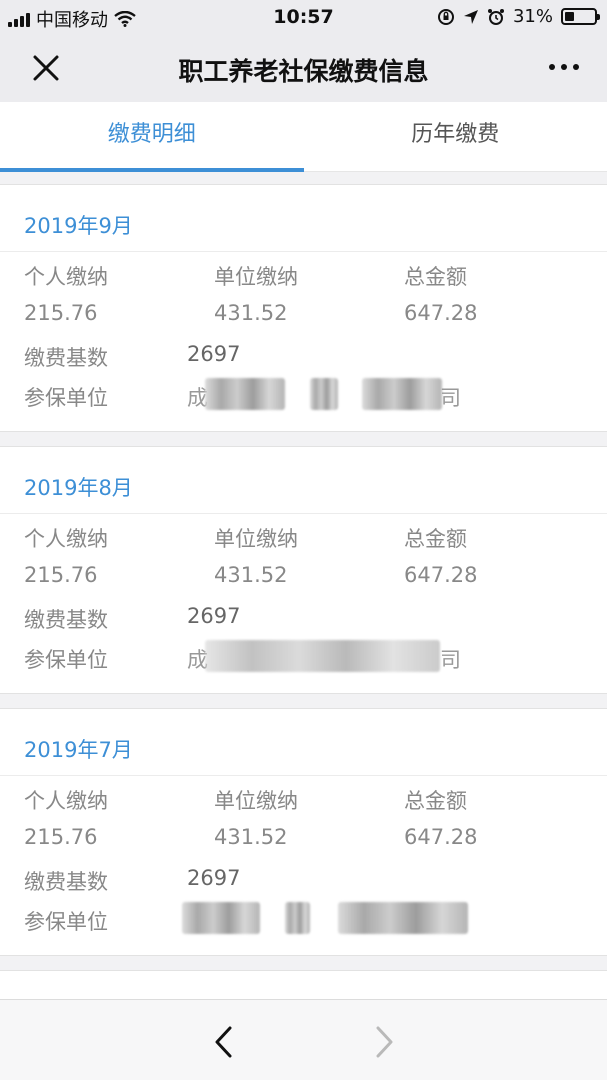 The width and height of the screenshot is (607, 1080). What do you see at coordinates (303, 1039) in the screenshot?
I see `browser-toolbar` at bounding box center [303, 1039].